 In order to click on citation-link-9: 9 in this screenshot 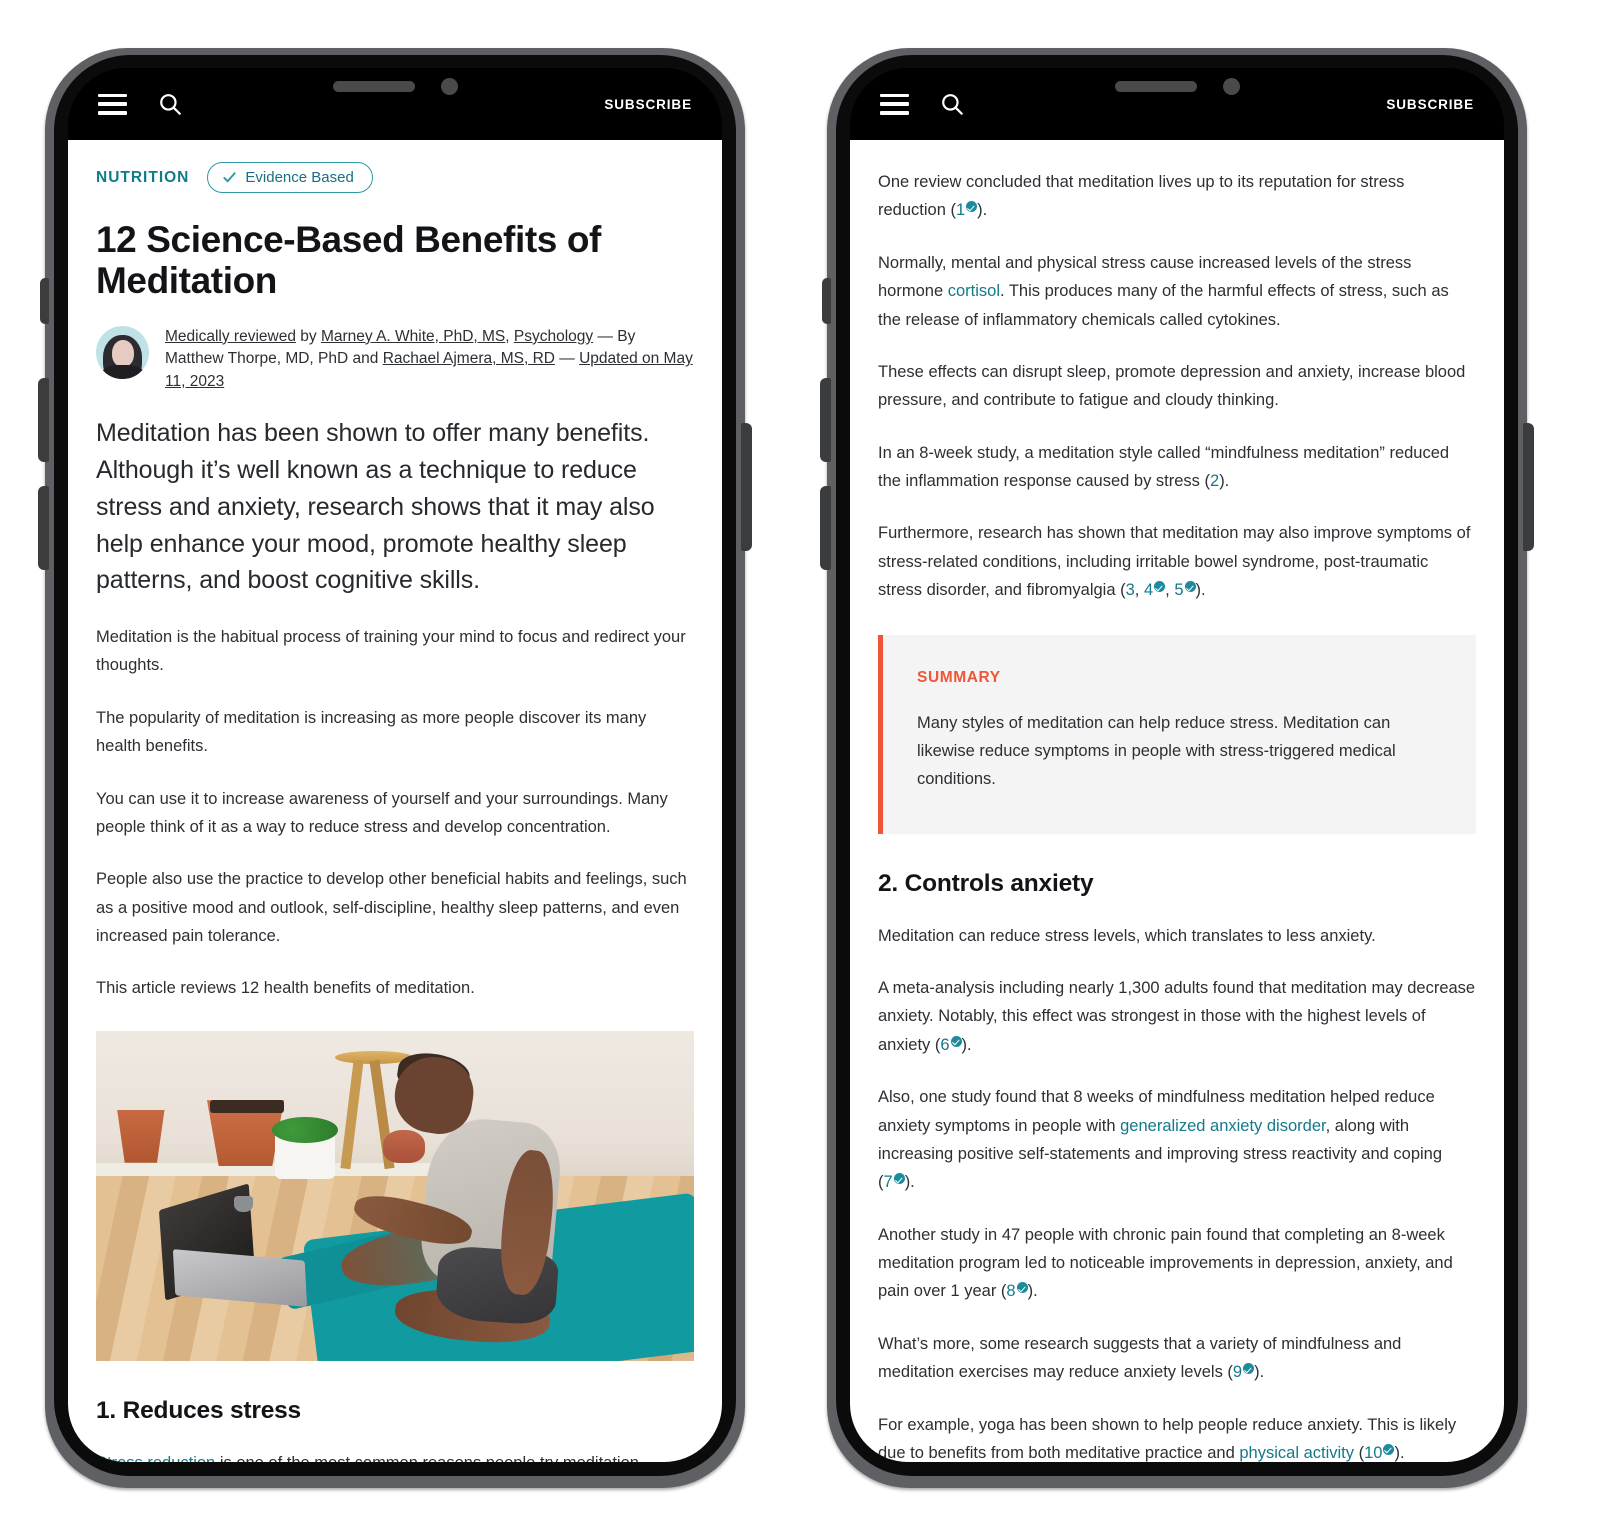, I will do `click(1244, 1372)`.